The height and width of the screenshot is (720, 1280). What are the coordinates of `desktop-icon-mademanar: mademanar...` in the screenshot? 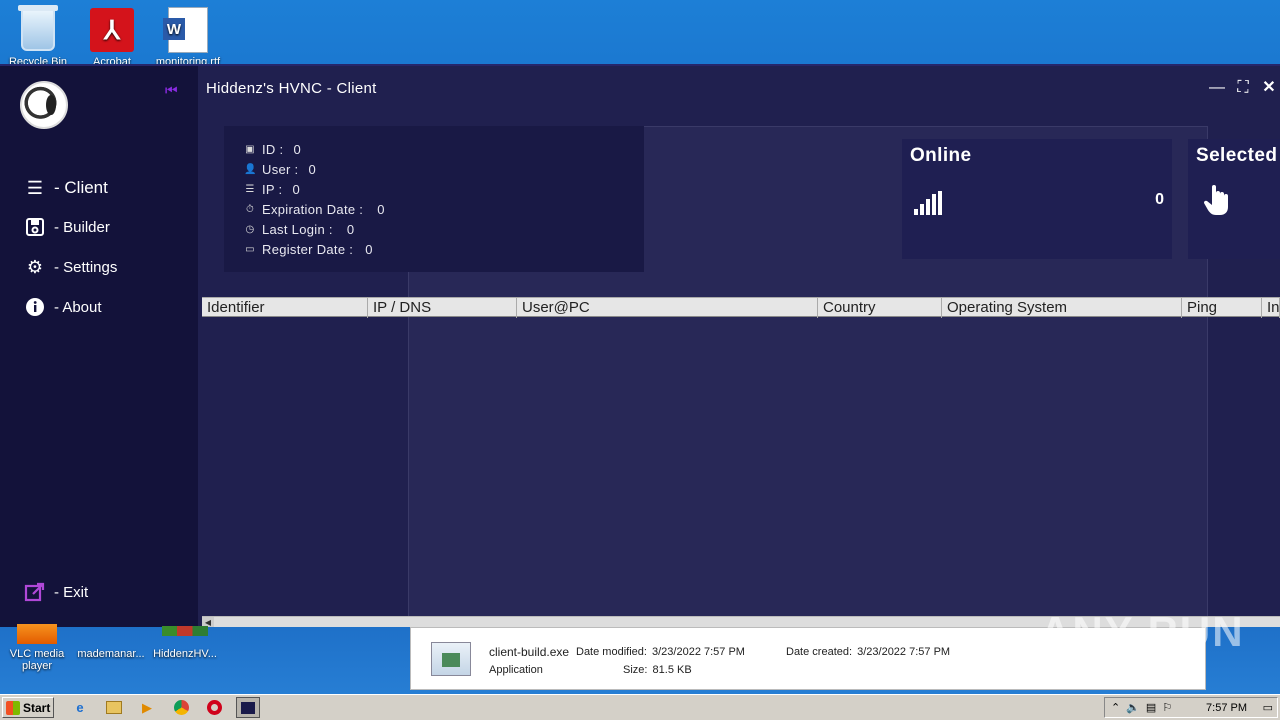 It's located at (111, 642).